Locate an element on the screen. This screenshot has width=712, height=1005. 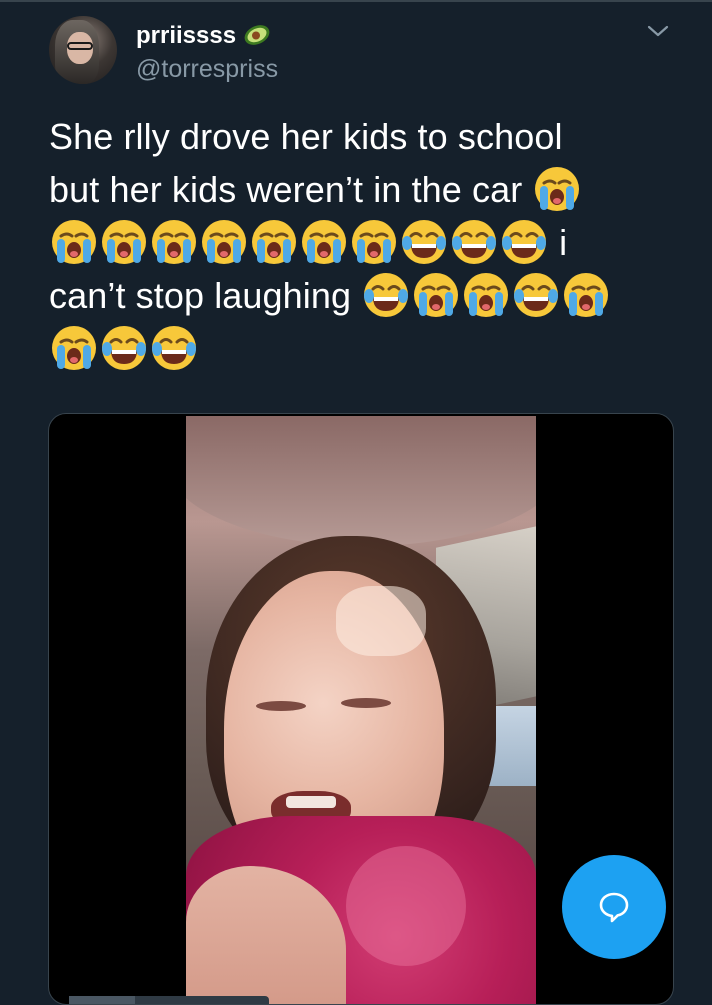
avocado-icon is located at coordinates (257, 35).